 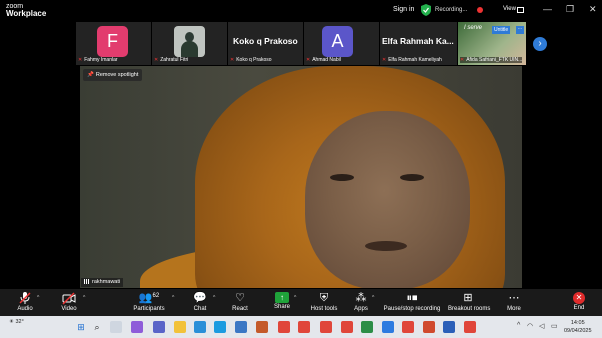 I want to click on video-label: Video, so click(x=69, y=309).